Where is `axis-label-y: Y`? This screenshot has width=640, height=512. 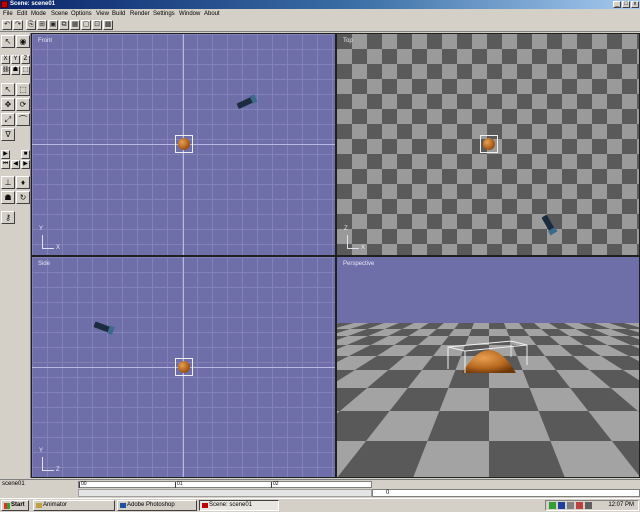 axis-label-y: Y is located at coordinates (41, 229).